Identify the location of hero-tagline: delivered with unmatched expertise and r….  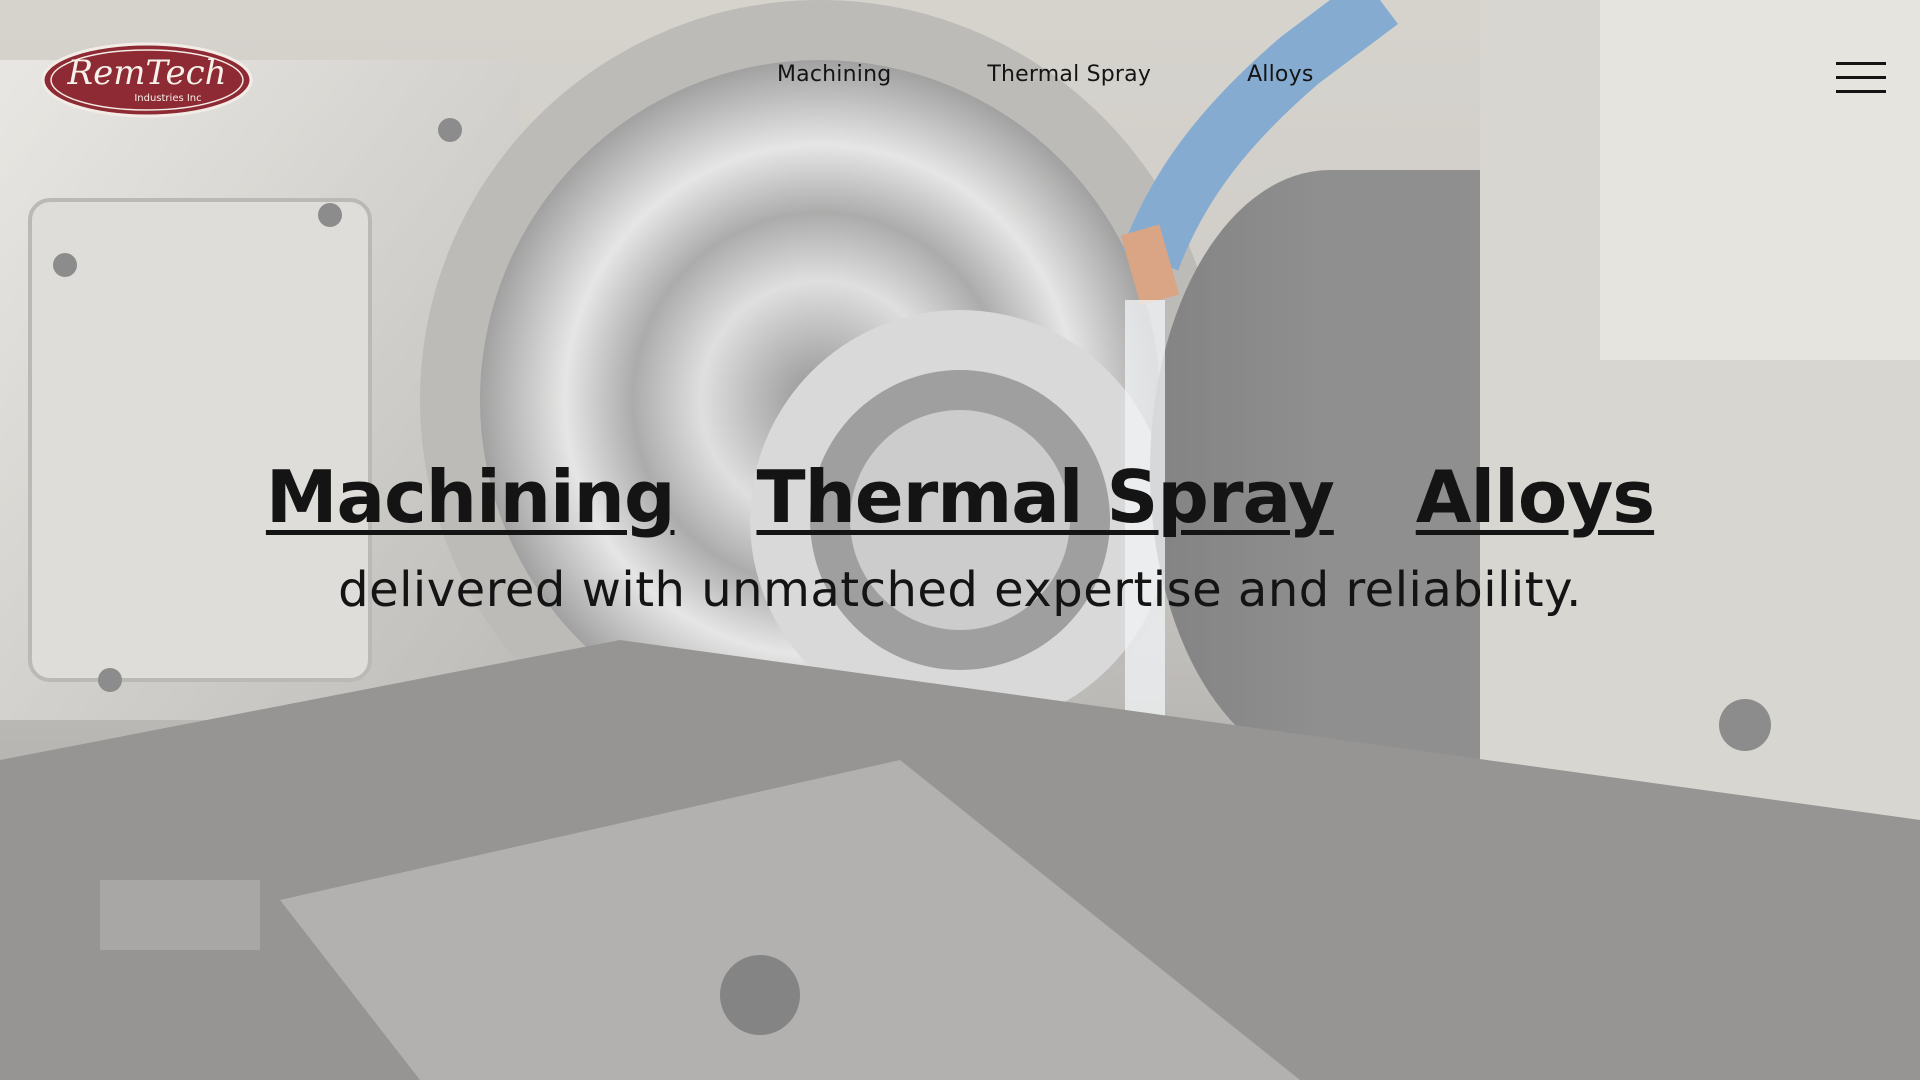
(960, 590).